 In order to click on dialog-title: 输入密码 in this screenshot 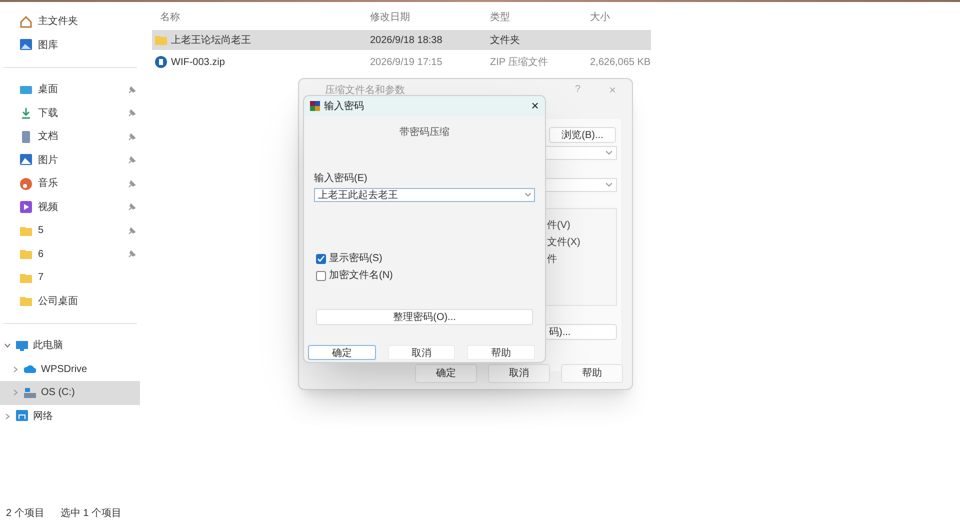, I will do `click(344, 107)`.